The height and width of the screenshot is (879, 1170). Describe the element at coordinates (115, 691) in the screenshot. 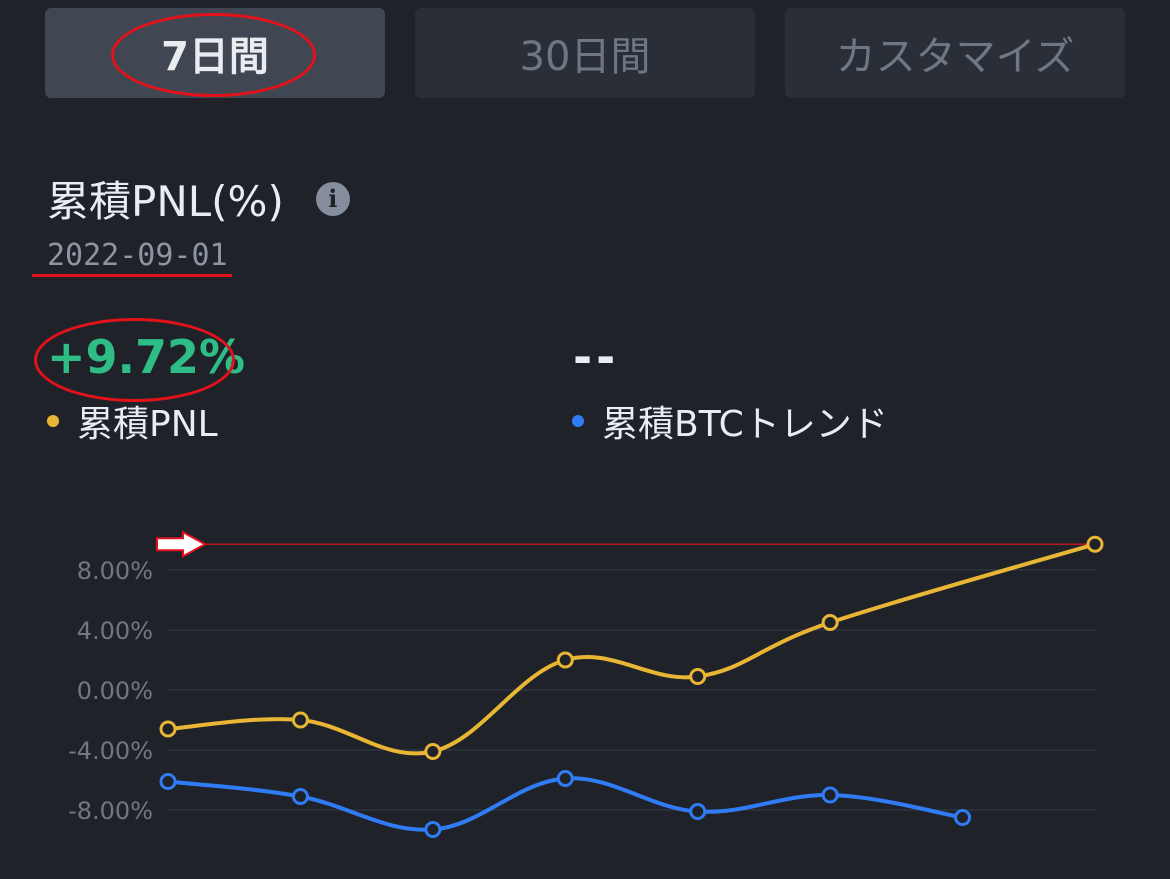

I see `y-tick-label: 0.00%` at that location.